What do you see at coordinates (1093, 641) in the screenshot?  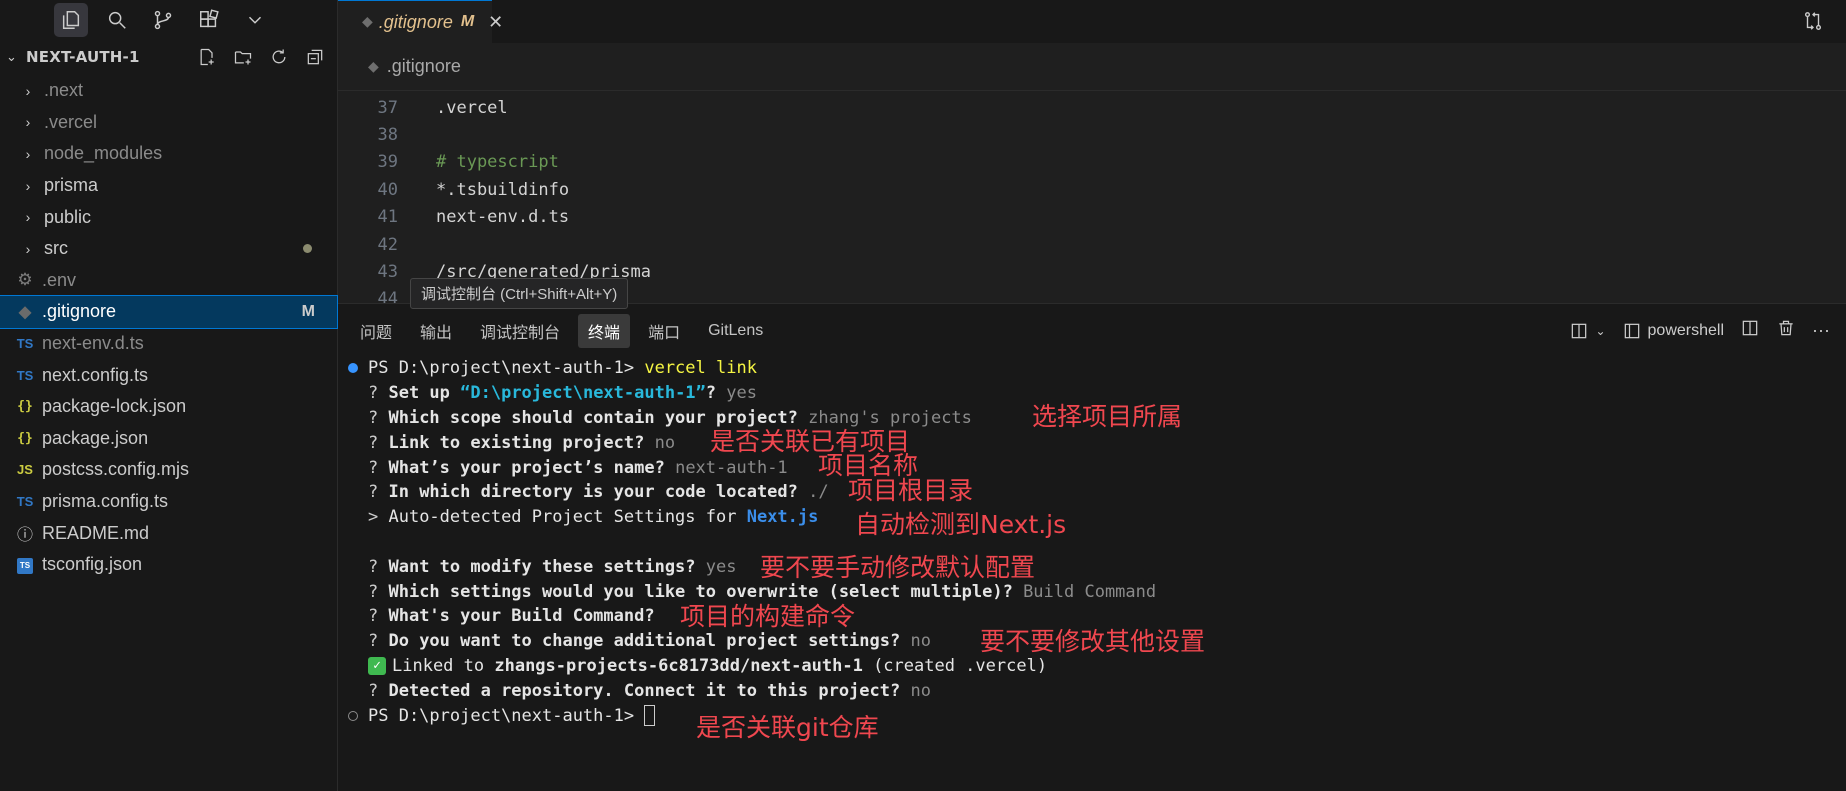 I see `annotation-additional: 要不要修改其他设置` at bounding box center [1093, 641].